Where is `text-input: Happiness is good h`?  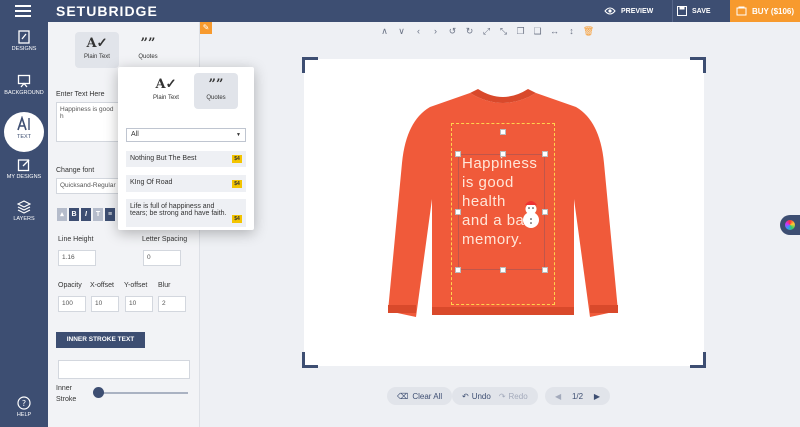
text-input: Happiness is good h is located at coordinates (89, 122).